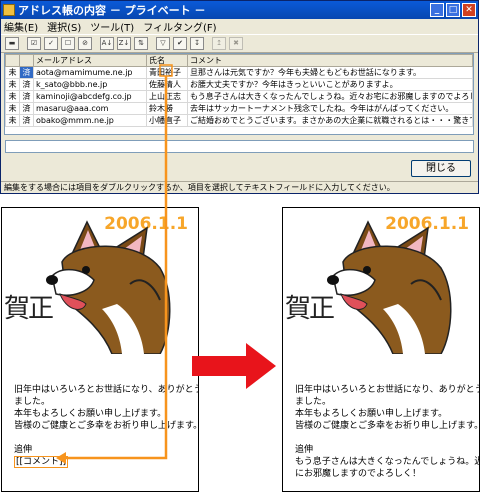 This screenshot has height=500, width=480. What do you see at coordinates (90, 60) in the screenshot?
I see `column-header-email: メールアドレス` at bounding box center [90, 60].